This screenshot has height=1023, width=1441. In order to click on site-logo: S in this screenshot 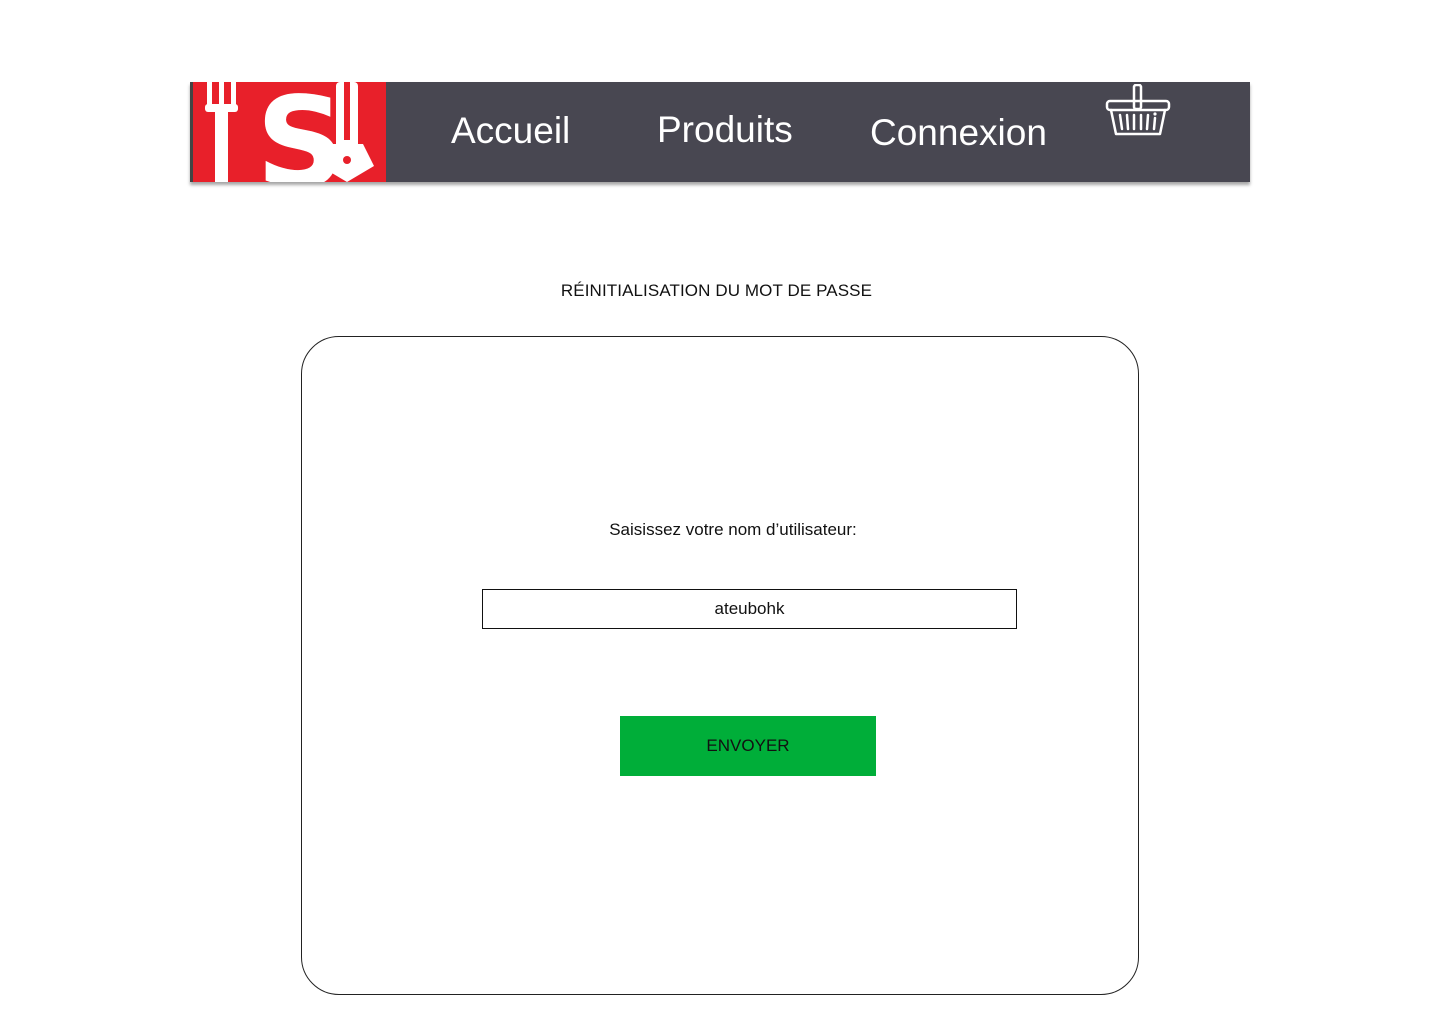, I will do `click(288, 132)`.